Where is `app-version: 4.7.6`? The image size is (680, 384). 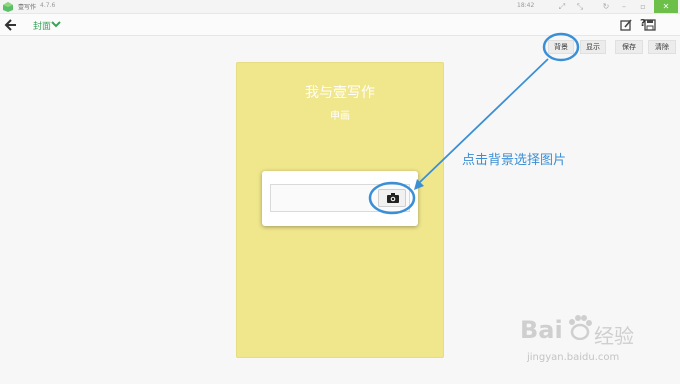 app-version: 4.7.6 is located at coordinates (48, 5).